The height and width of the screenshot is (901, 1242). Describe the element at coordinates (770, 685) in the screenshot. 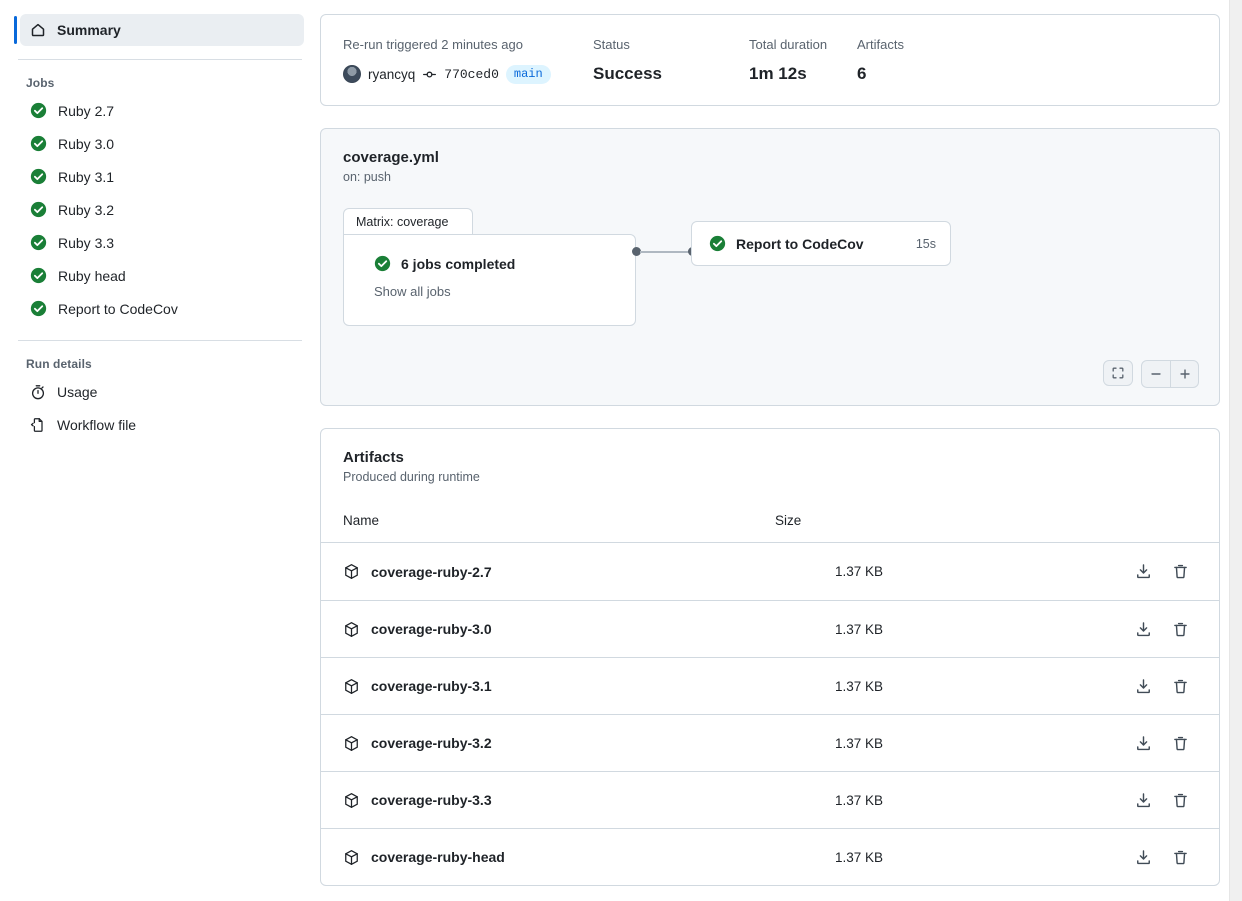

I see `table-row: coverage-ruby-3.1 1.37 KB` at that location.